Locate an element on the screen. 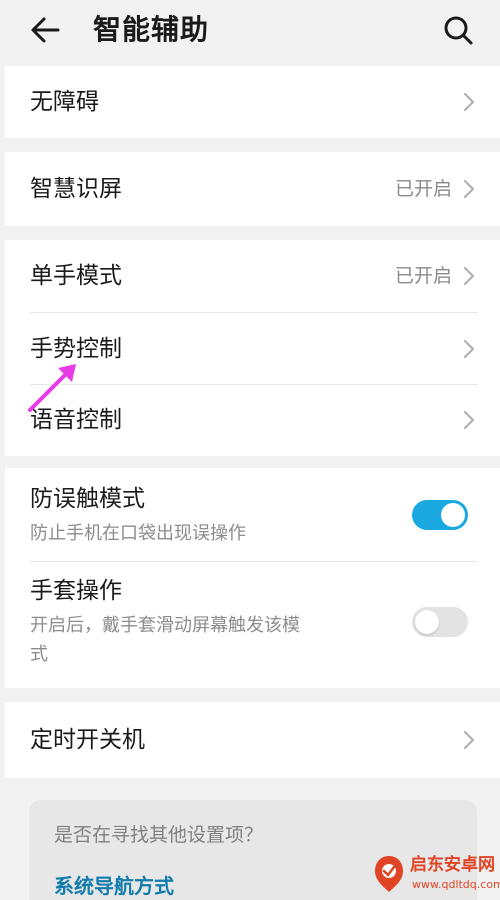  watermark-logo-icon is located at coordinates (389, 874).